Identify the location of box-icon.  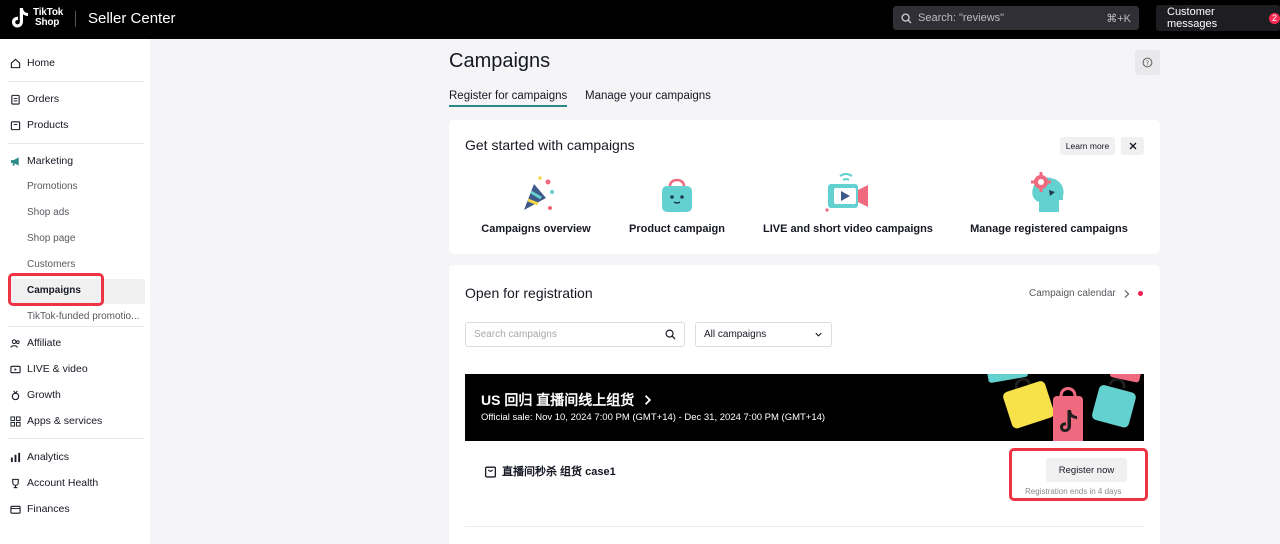
(15, 125).